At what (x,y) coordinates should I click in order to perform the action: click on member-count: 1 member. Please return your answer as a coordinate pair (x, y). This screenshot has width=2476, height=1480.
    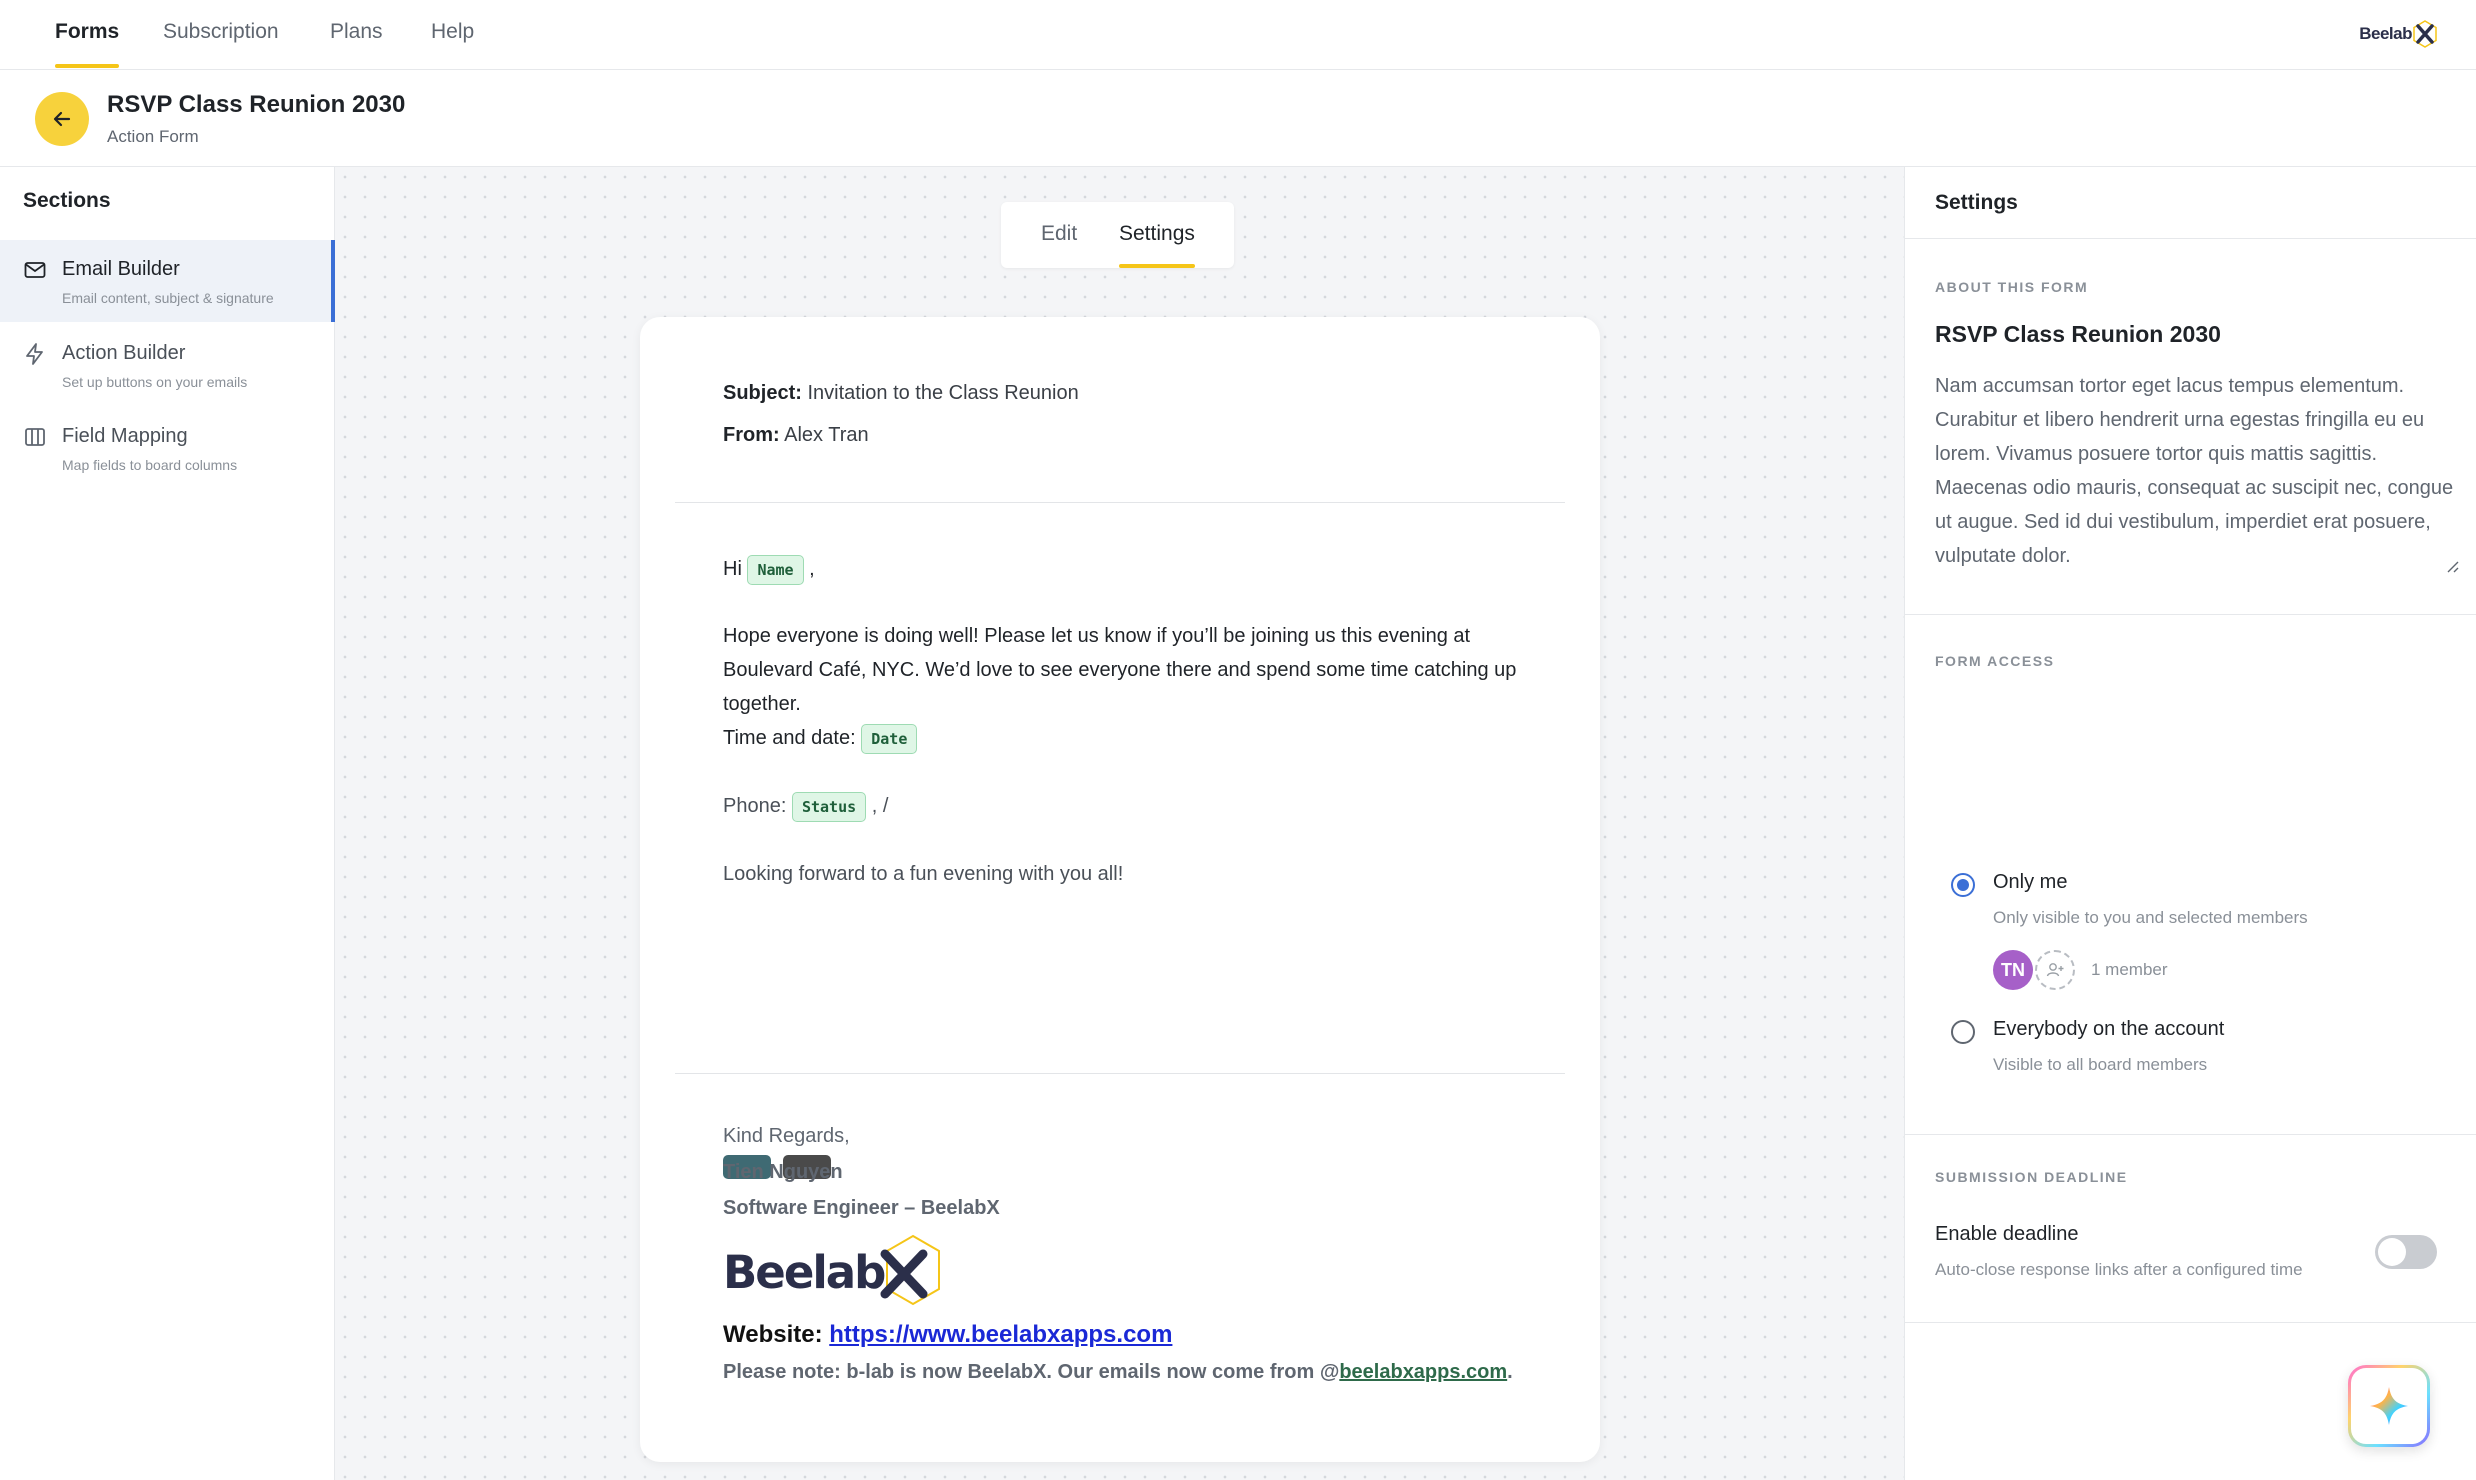
    Looking at the image, I should click on (2129, 969).